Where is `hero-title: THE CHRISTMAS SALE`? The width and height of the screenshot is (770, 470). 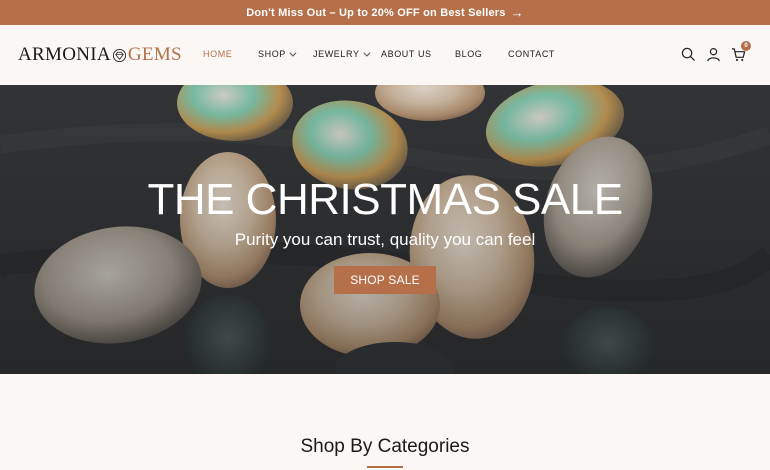 hero-title: THE CHRISTMAS SALE is located at coordinates (385, 199).